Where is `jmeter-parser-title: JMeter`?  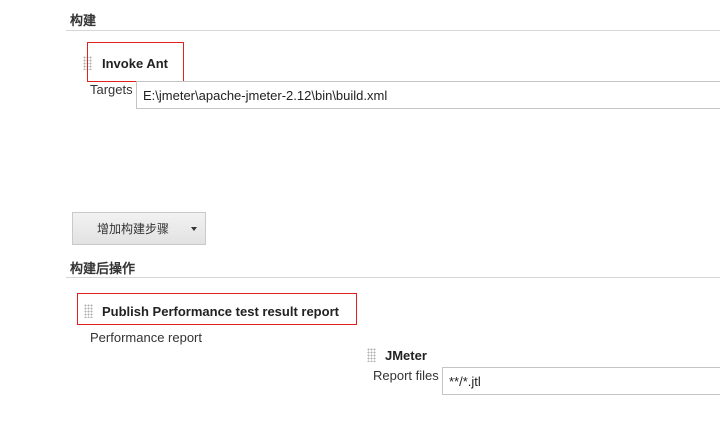
jmeter-parser-title: JMeter is located at coordinates (406, 355).